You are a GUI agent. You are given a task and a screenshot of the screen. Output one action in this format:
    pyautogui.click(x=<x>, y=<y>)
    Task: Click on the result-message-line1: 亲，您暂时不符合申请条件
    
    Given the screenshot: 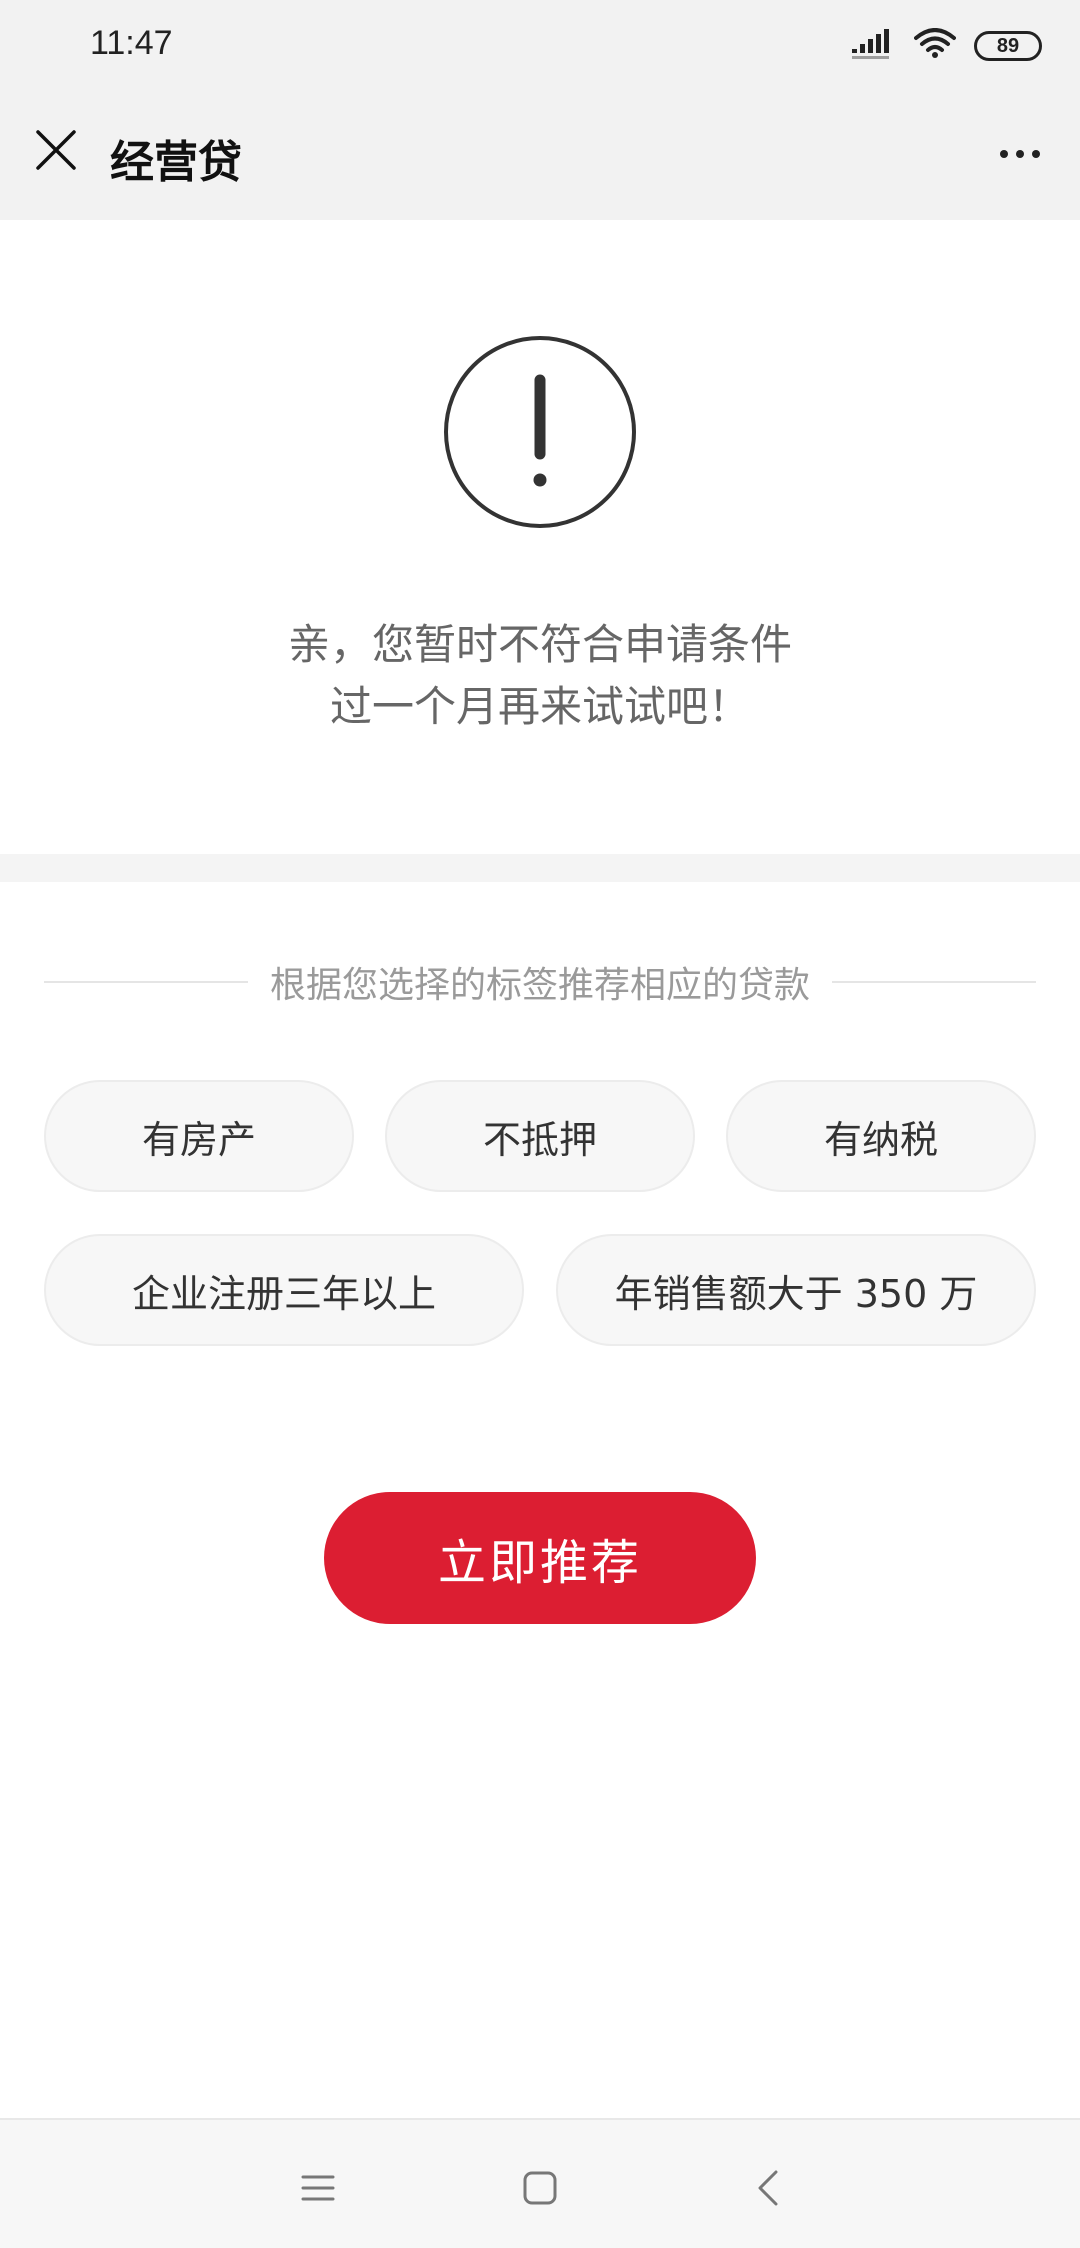 What is the action you would take?
    pyautogui.click(x=539, y=644)
    